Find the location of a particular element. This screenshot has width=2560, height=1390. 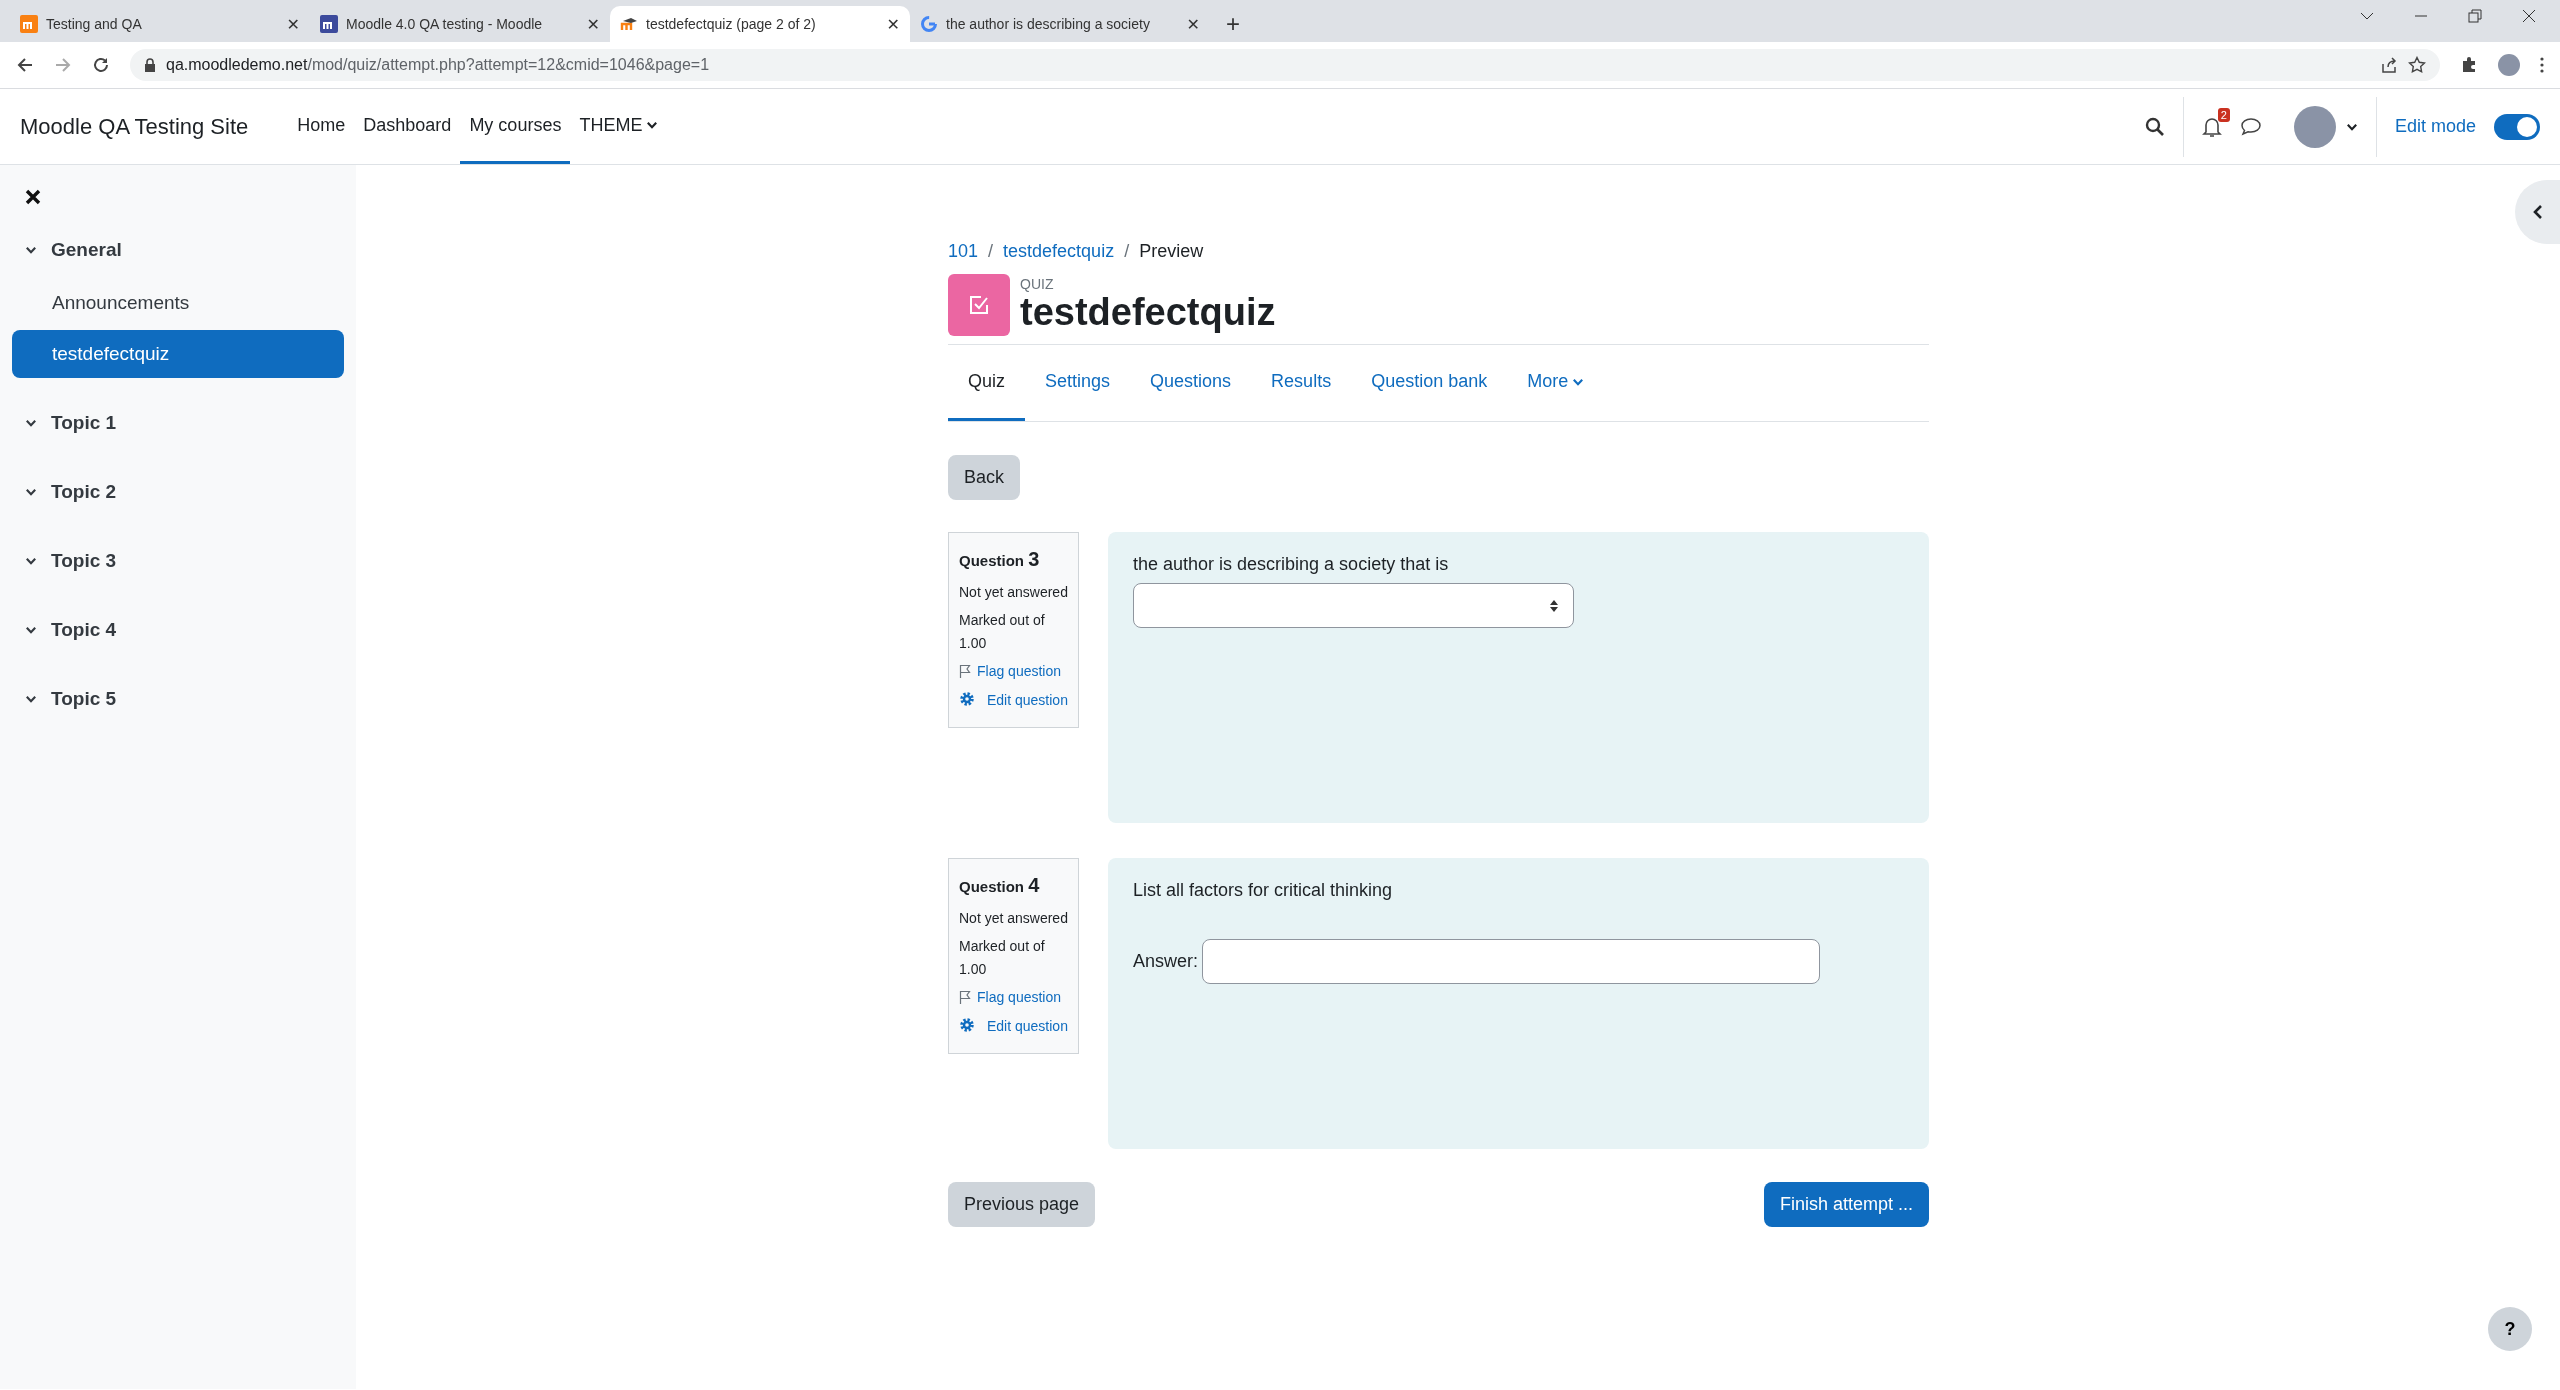

breadcrumb-item: testdefectquiz is located at coordinates (1059, 251).